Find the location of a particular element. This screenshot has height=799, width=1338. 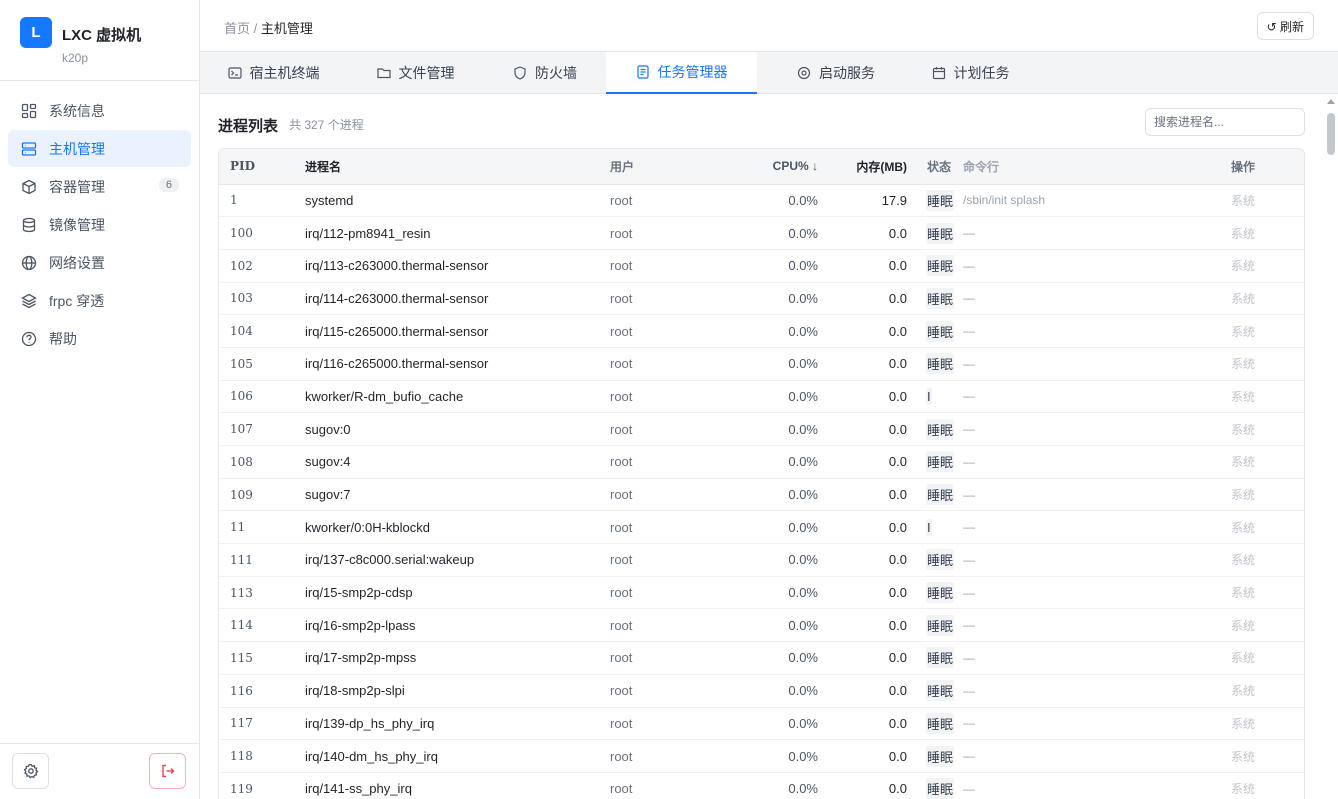

process-name-cell: irq/141-ss_phy_irq is located at coordinates (358, 789).